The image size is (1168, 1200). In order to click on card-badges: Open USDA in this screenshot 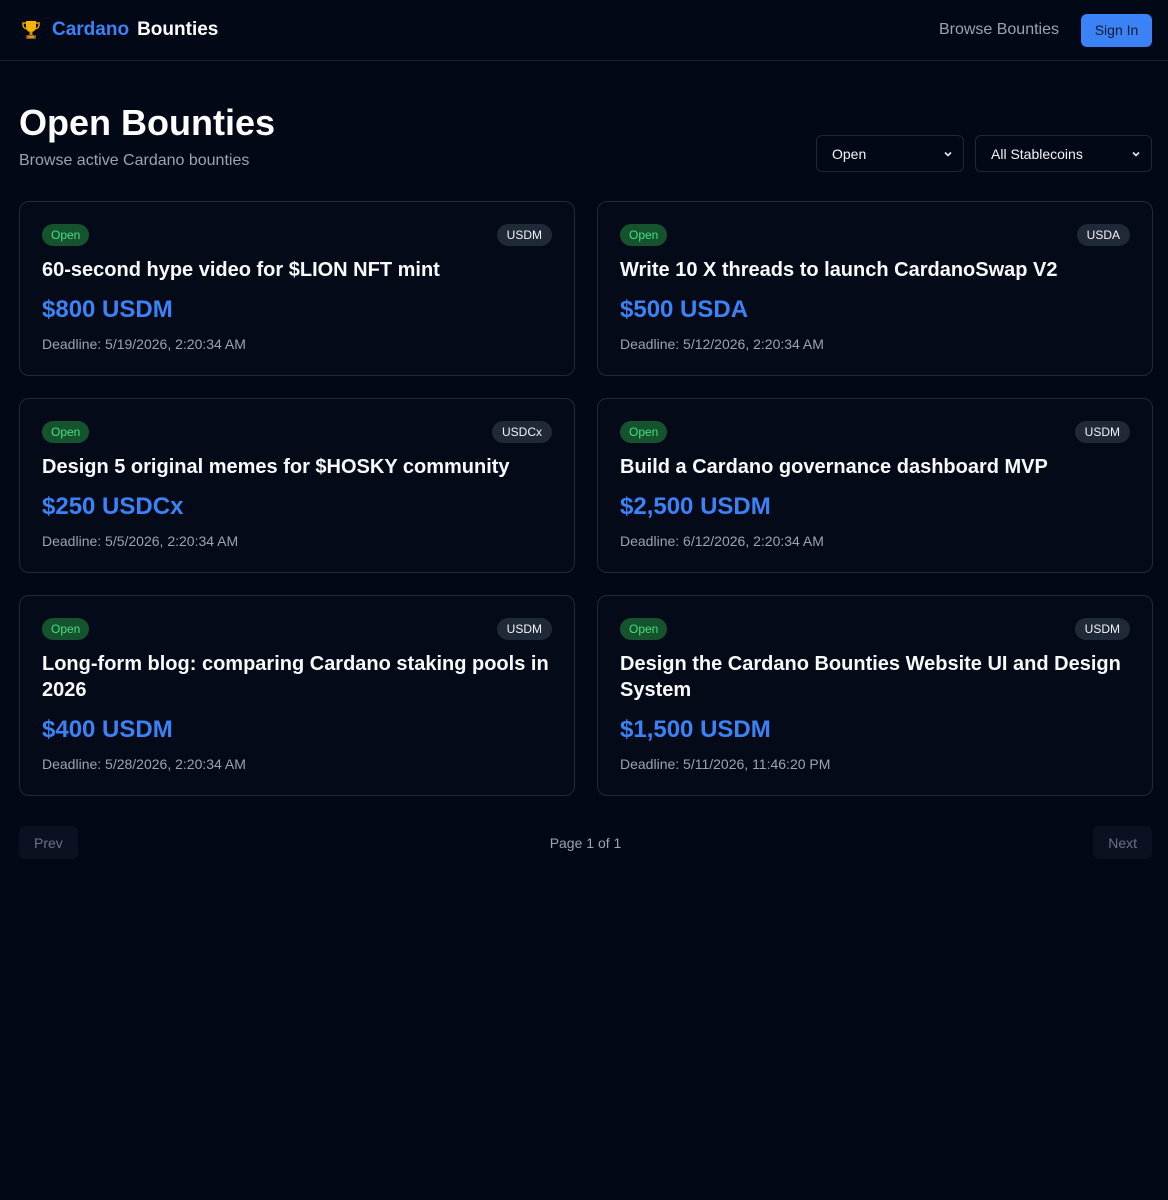, I will do `click(875, 235)`.